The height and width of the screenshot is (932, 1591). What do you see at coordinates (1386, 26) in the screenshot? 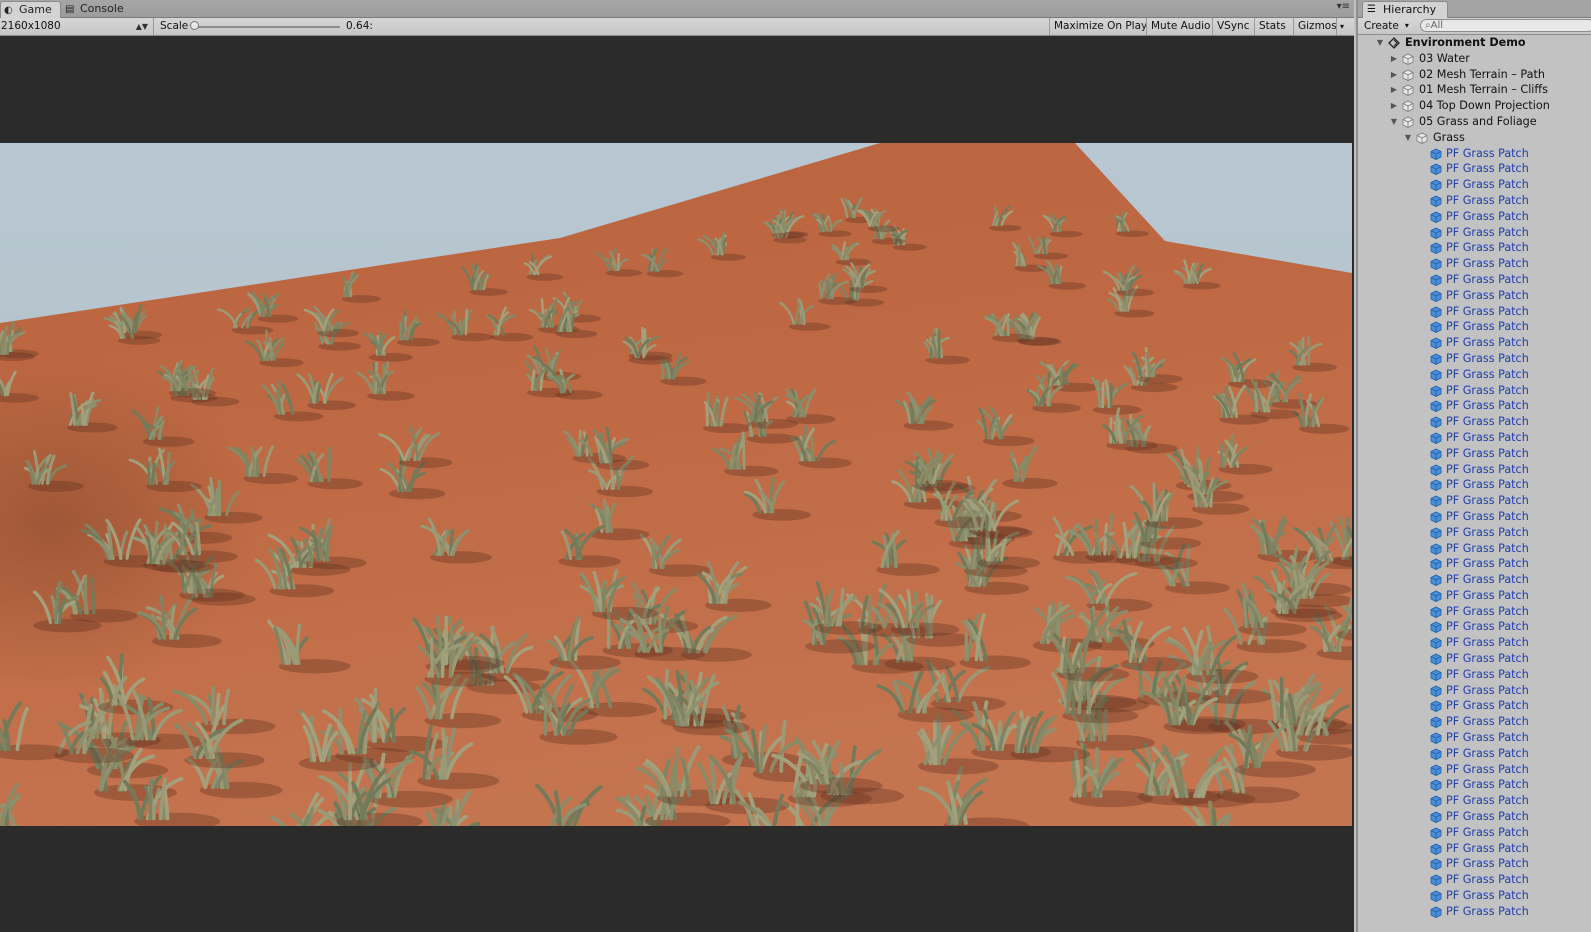
I see `create-button: Create ▾` at bounding box center [1386, 26].